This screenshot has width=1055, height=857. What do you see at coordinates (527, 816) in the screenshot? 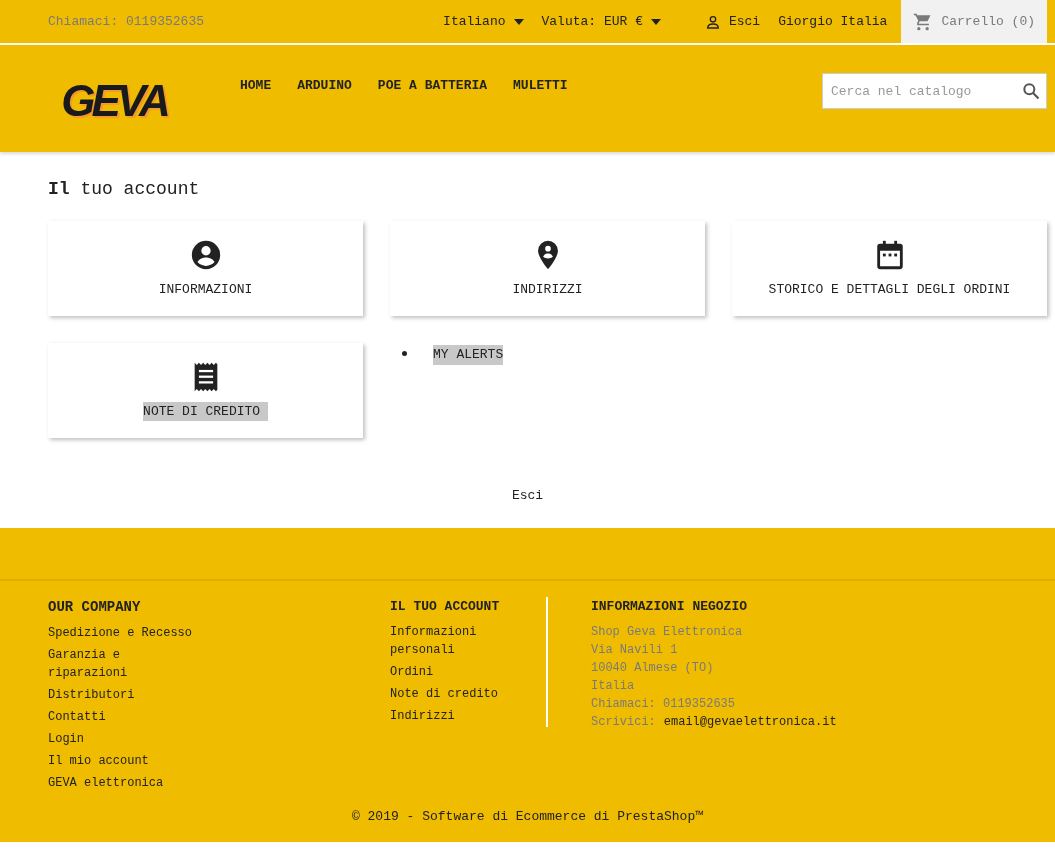
I see `copyright-text: © 2019 - Software di Ecommerce di PrestaShop™` at bounding box center [527, 816].